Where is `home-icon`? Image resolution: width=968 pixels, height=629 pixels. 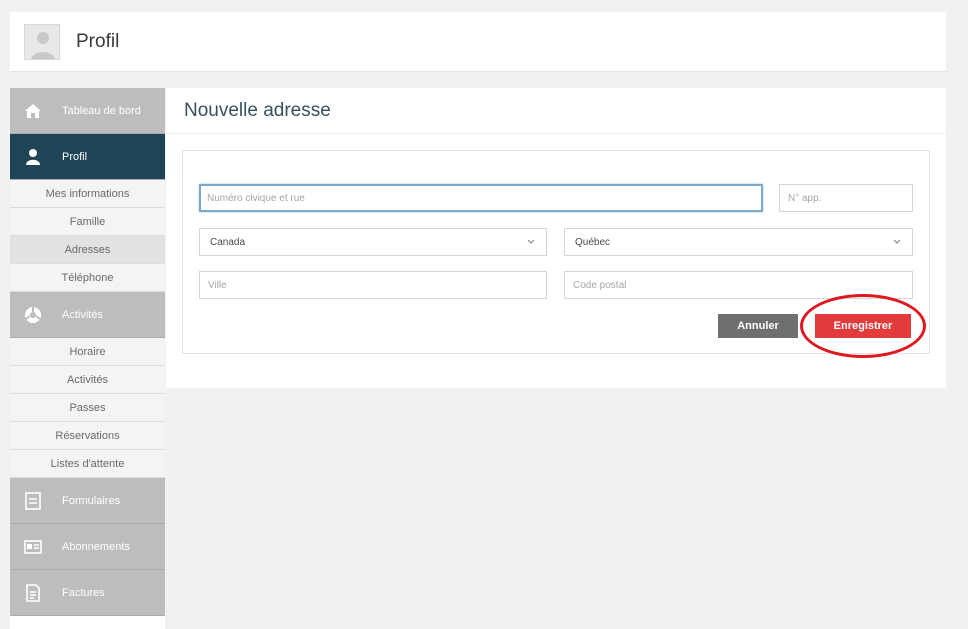 home-icon is located at coordinates (33, 111).